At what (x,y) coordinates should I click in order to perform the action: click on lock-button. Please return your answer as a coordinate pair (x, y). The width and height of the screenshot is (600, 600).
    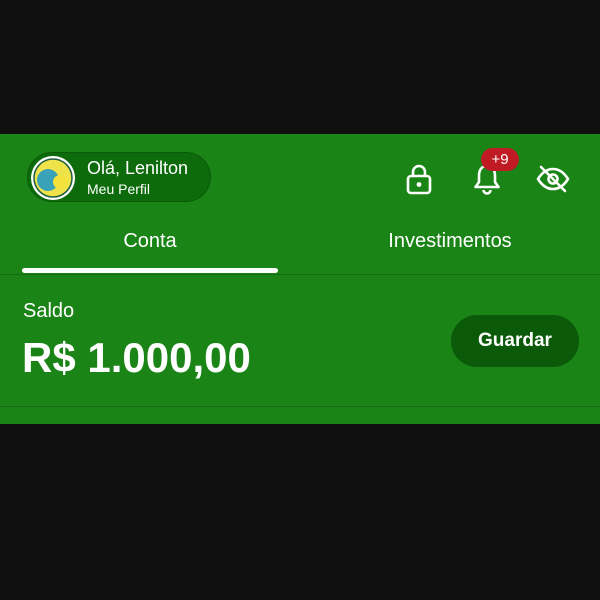
    Looking at the image, I should click on (419, 179).